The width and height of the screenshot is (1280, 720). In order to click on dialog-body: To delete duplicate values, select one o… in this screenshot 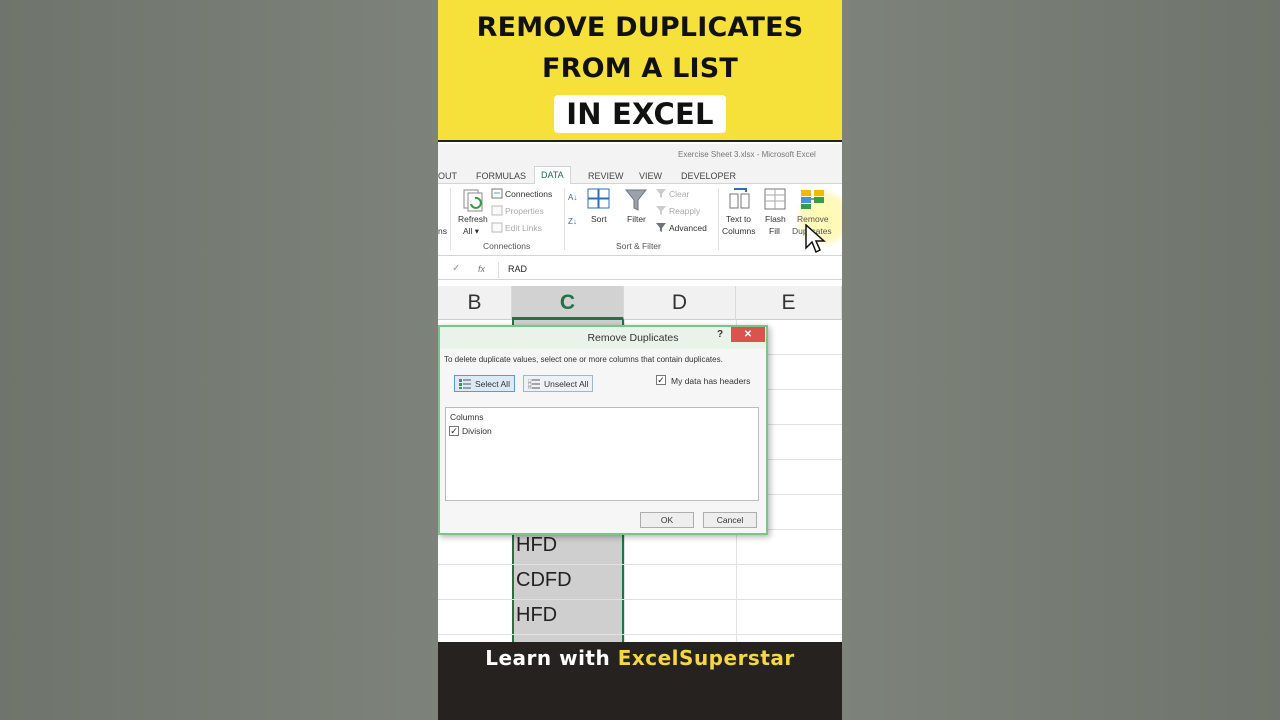, I will do `click(603, 441)`.